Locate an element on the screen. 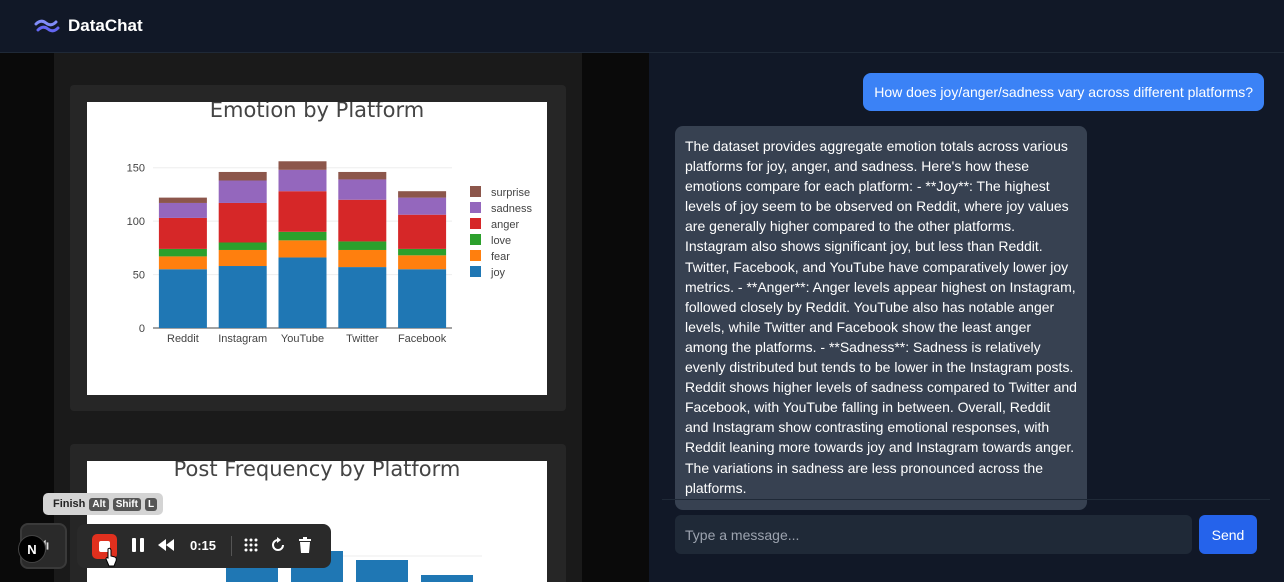 This screenshot has width=1284, height=582. legend-label: fear is located at coordinates (500, 257).